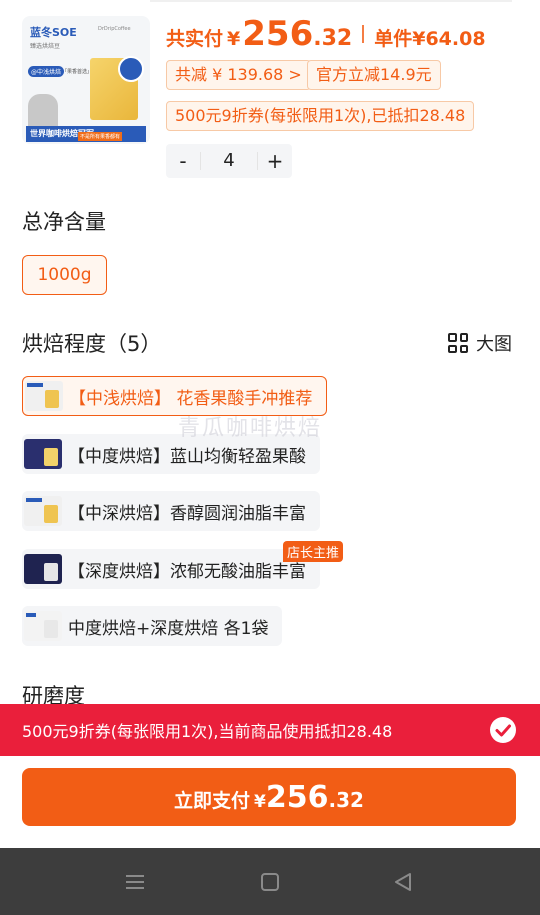  Describe the element at coordinates (333, 38) in the screenshot. I see `total-price-dec: .32` at that location.